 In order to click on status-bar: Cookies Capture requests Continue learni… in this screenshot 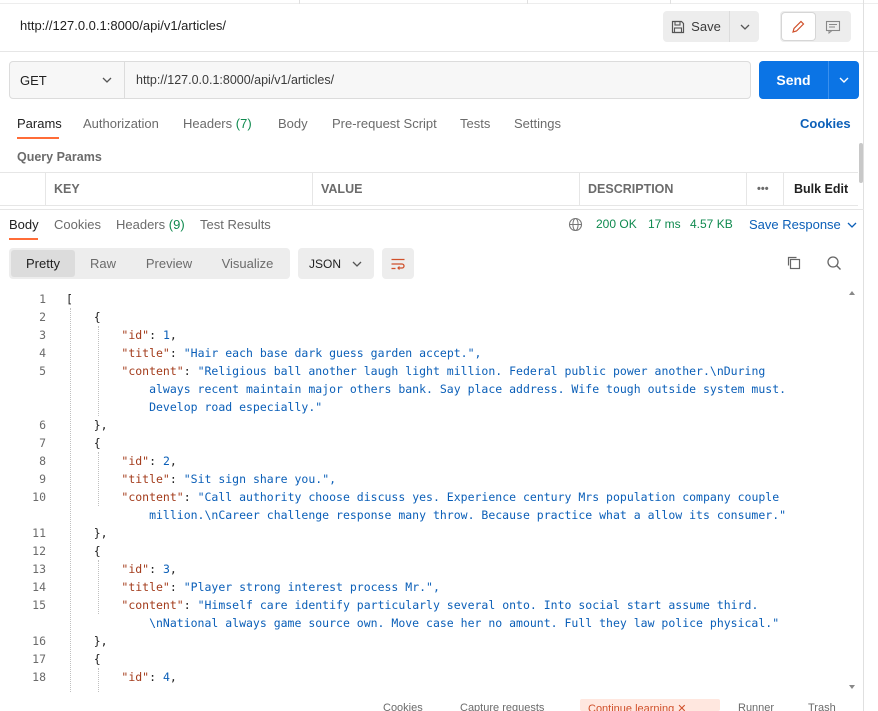, I will do `click(439, 704)`.